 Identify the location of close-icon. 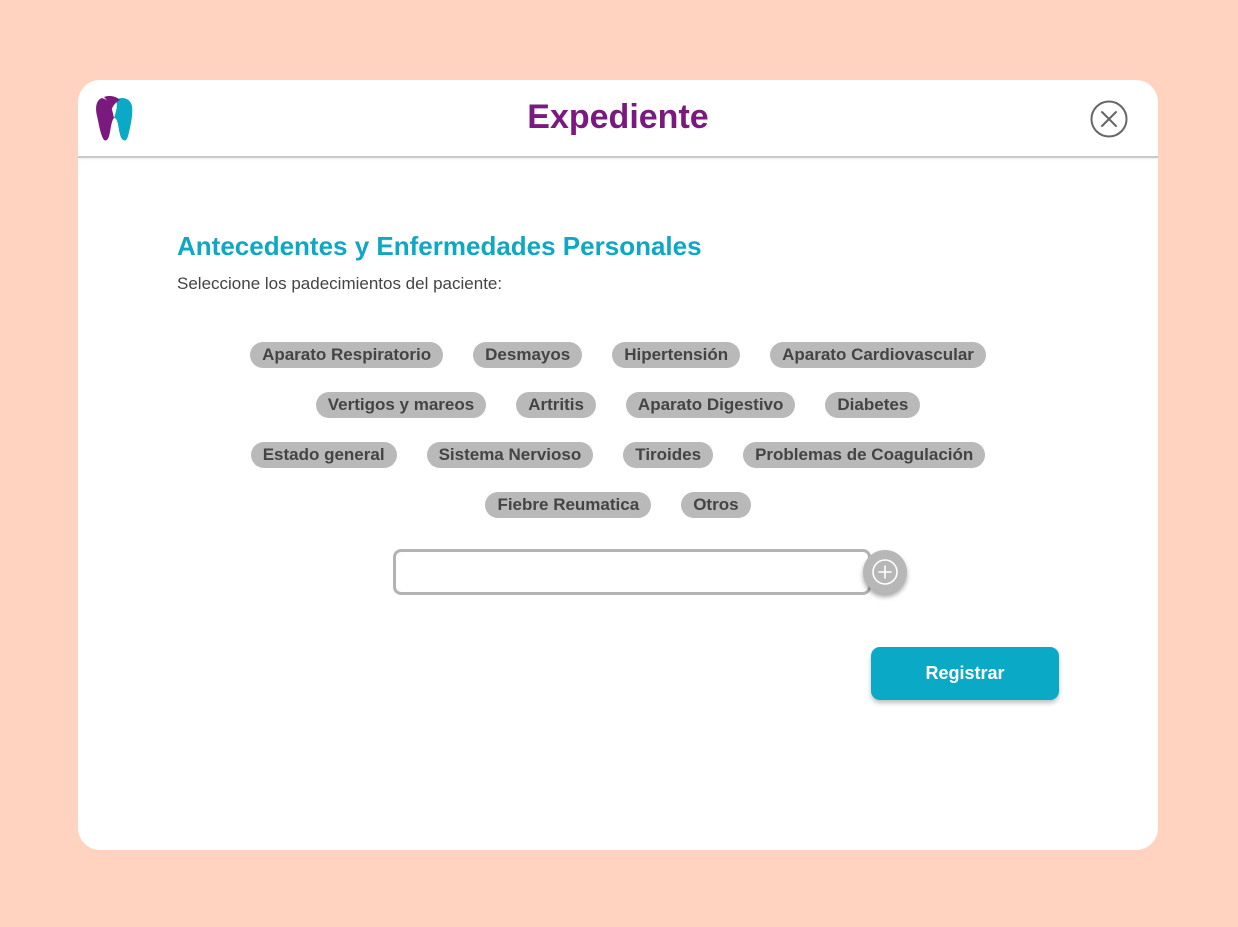
(1109, 119).